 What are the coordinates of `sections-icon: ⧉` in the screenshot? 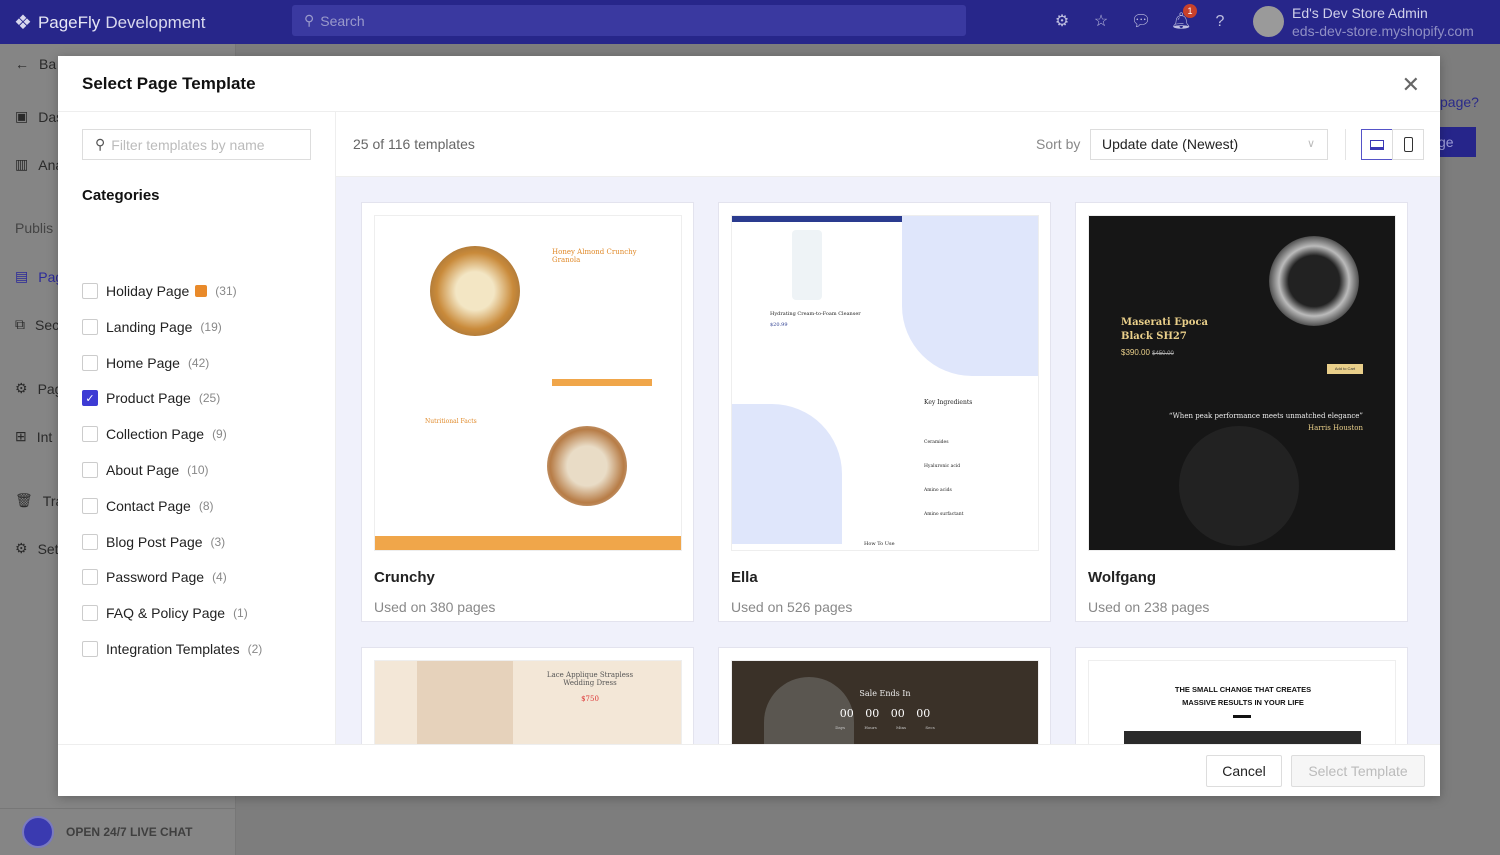 It's located at (20, 324).